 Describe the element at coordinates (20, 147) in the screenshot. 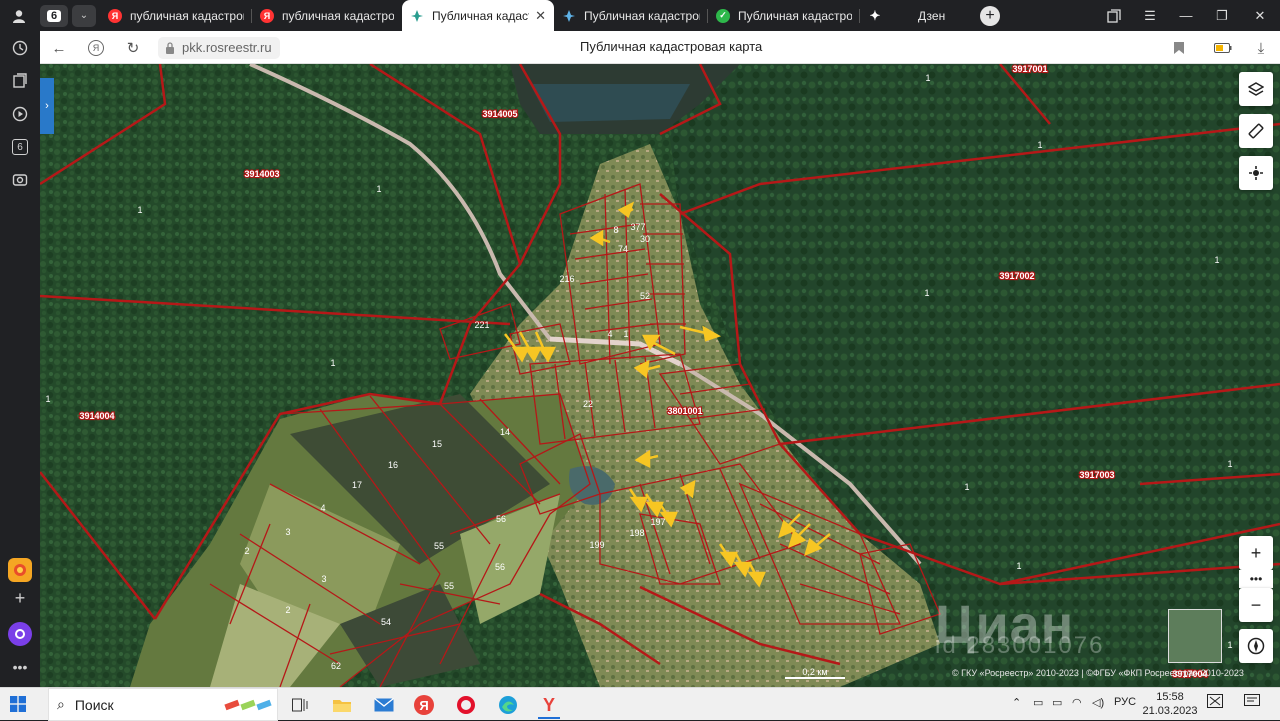

I see `tab-count-icon: 6` at that location.